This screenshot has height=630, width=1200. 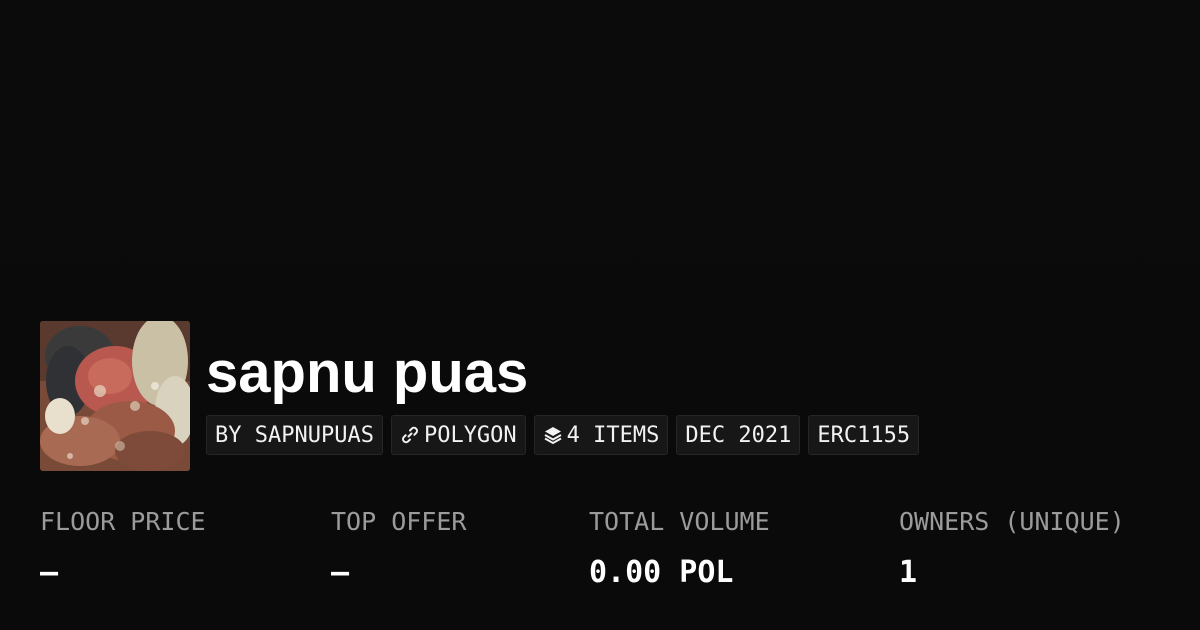 I want to click on floor-price-stat: FLOOR PRICE –, so click(x=123, y=548).